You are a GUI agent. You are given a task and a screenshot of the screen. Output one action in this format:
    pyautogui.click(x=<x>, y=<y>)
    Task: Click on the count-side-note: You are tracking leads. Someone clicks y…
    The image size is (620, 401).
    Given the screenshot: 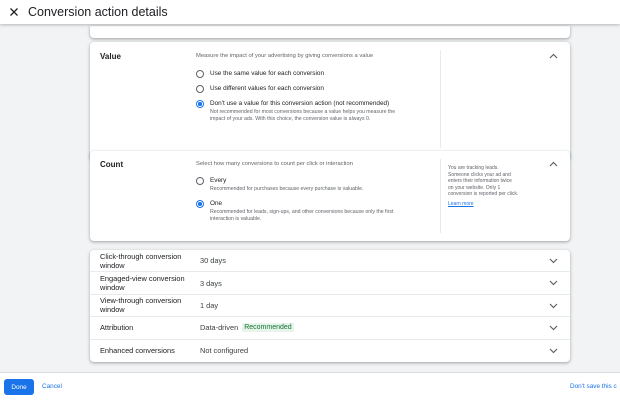 What is the action you would take?
    pyautogui.click(x=492, y=186)
    